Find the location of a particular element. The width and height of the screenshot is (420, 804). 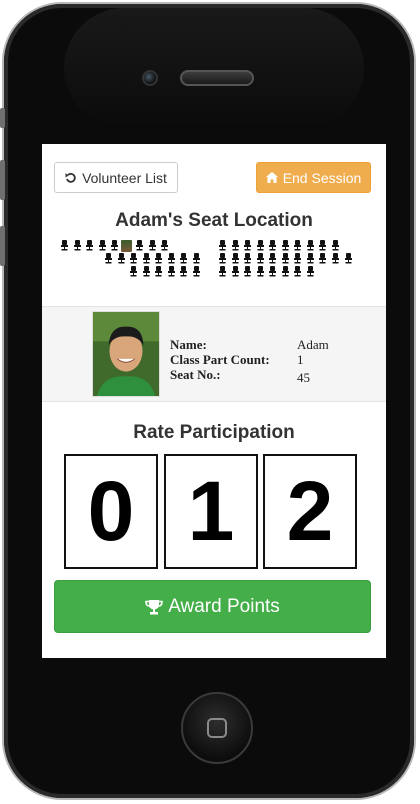

volunteer-list-button: Volunteer List is located at coordinates (116, 177).